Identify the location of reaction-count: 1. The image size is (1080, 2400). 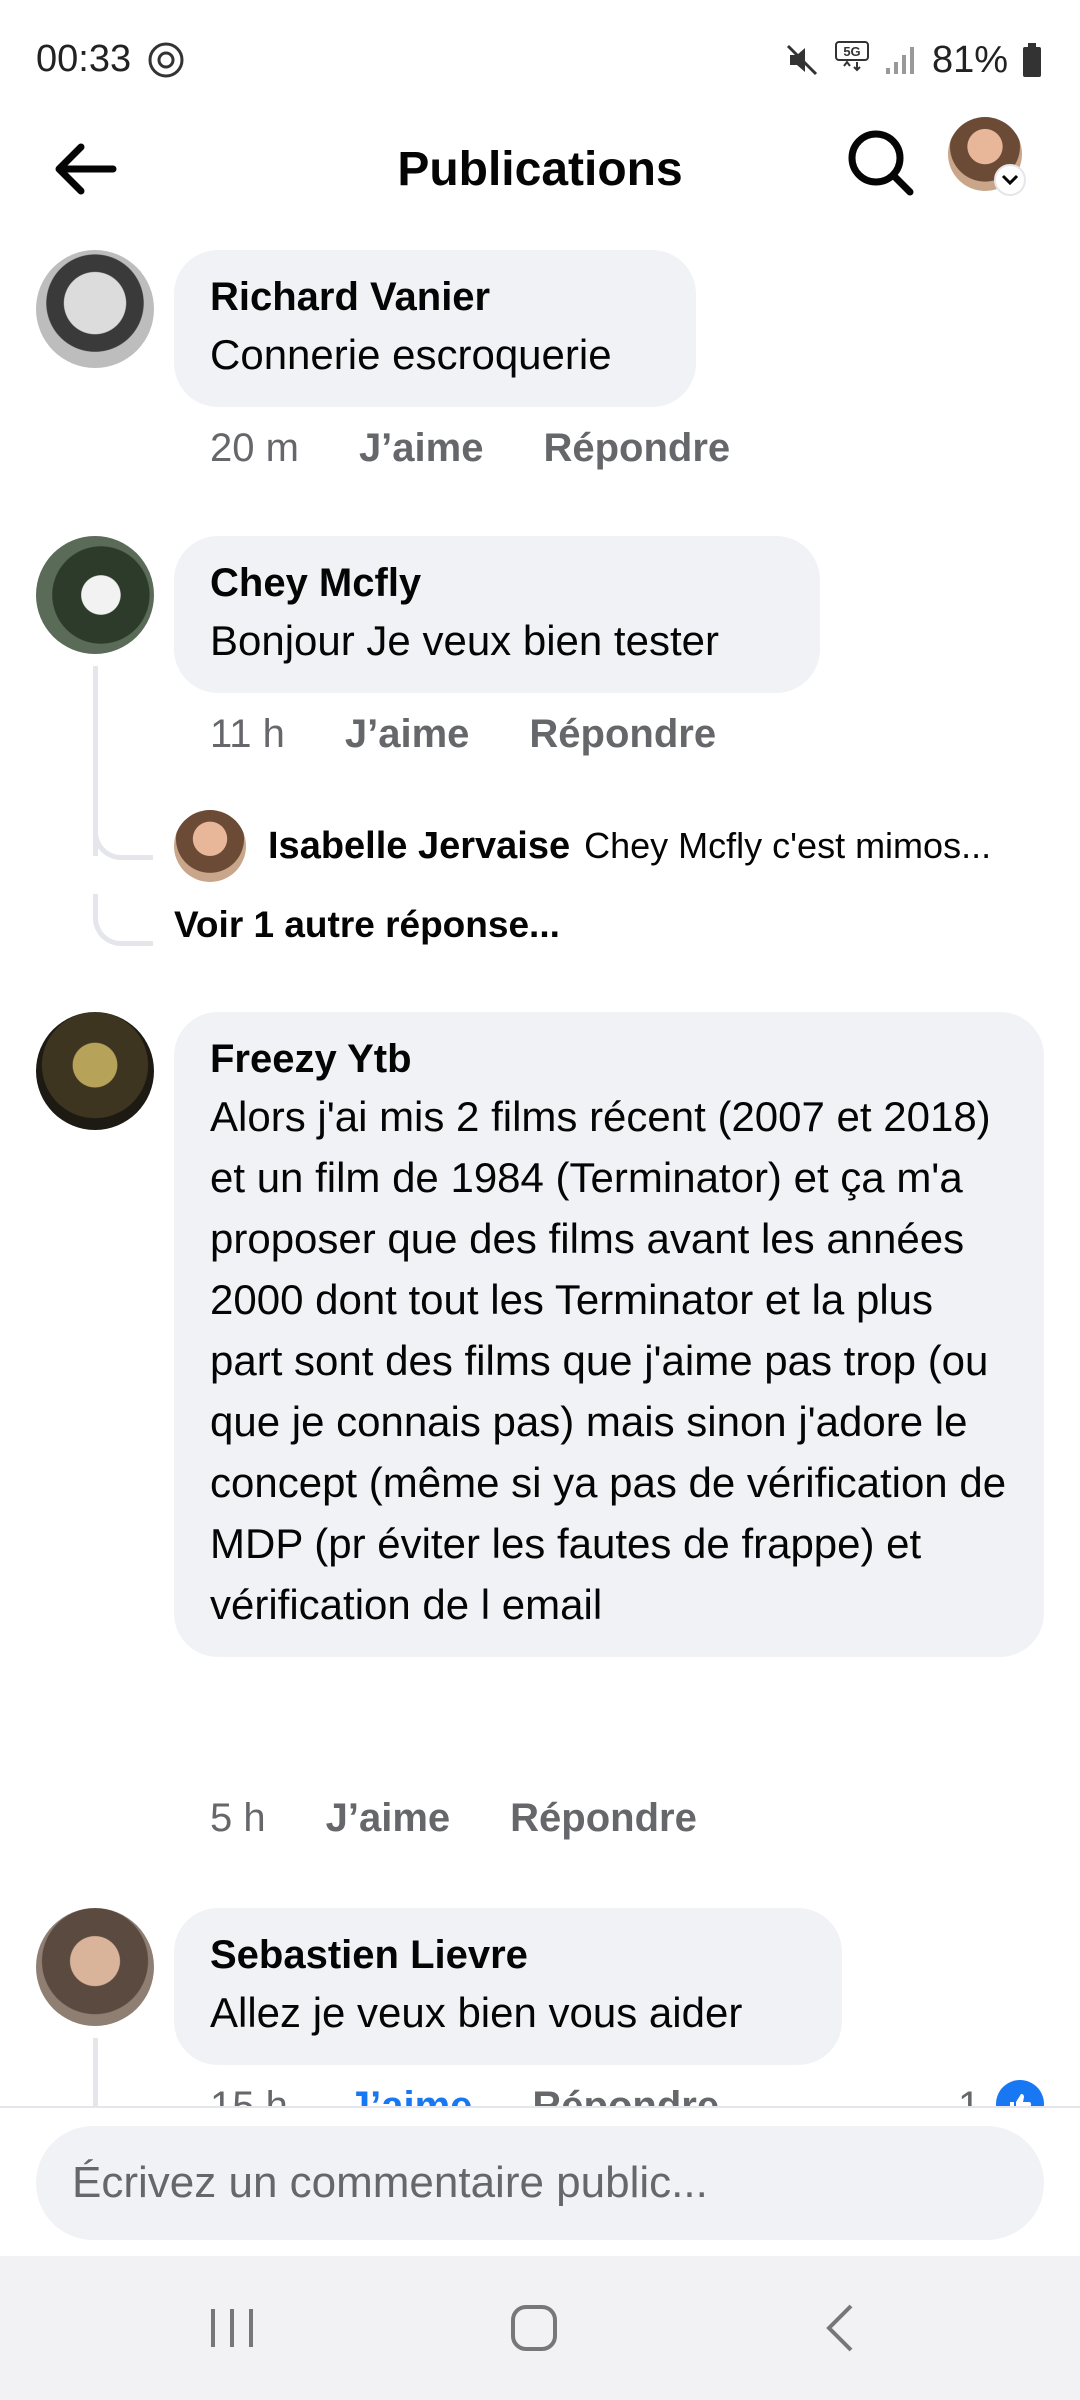
(969, 2095).